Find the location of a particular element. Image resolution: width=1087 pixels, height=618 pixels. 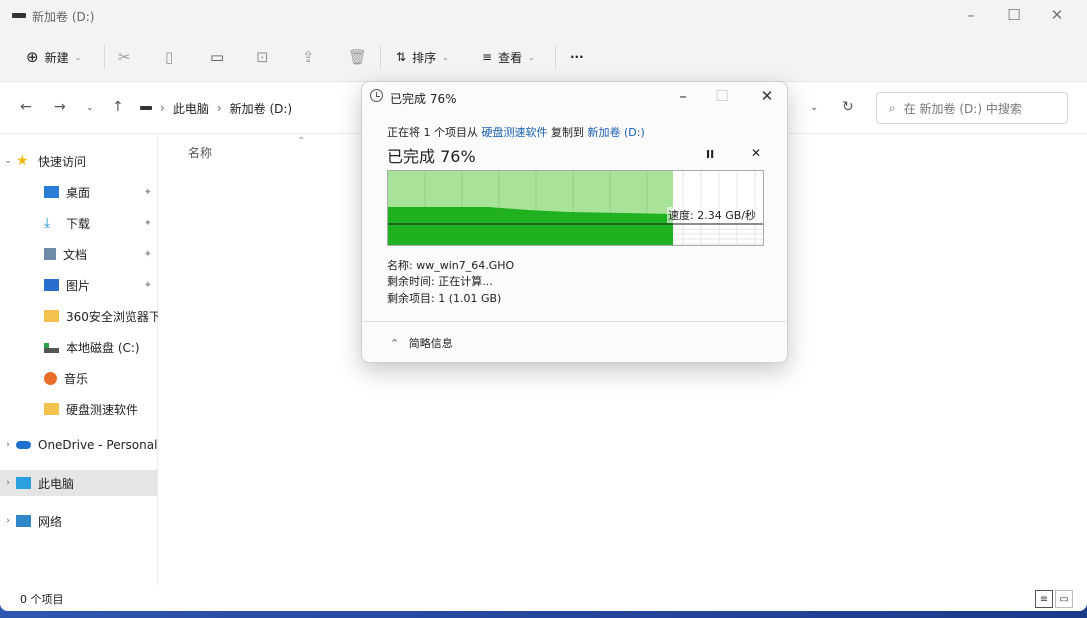

sidebar-item-pictures: 图片 ✦ is located at coordinates (79, 285).